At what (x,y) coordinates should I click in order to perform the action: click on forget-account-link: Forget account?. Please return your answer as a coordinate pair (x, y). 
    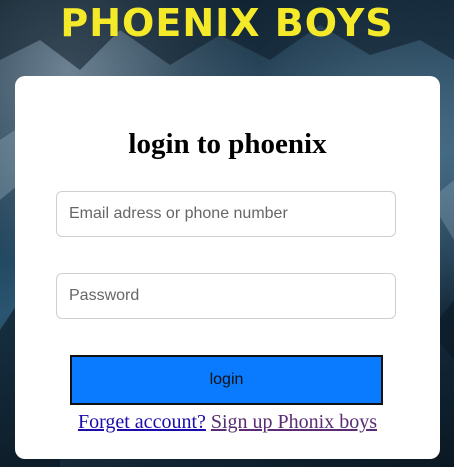
    Looking at the image, I should click on (142, 422).